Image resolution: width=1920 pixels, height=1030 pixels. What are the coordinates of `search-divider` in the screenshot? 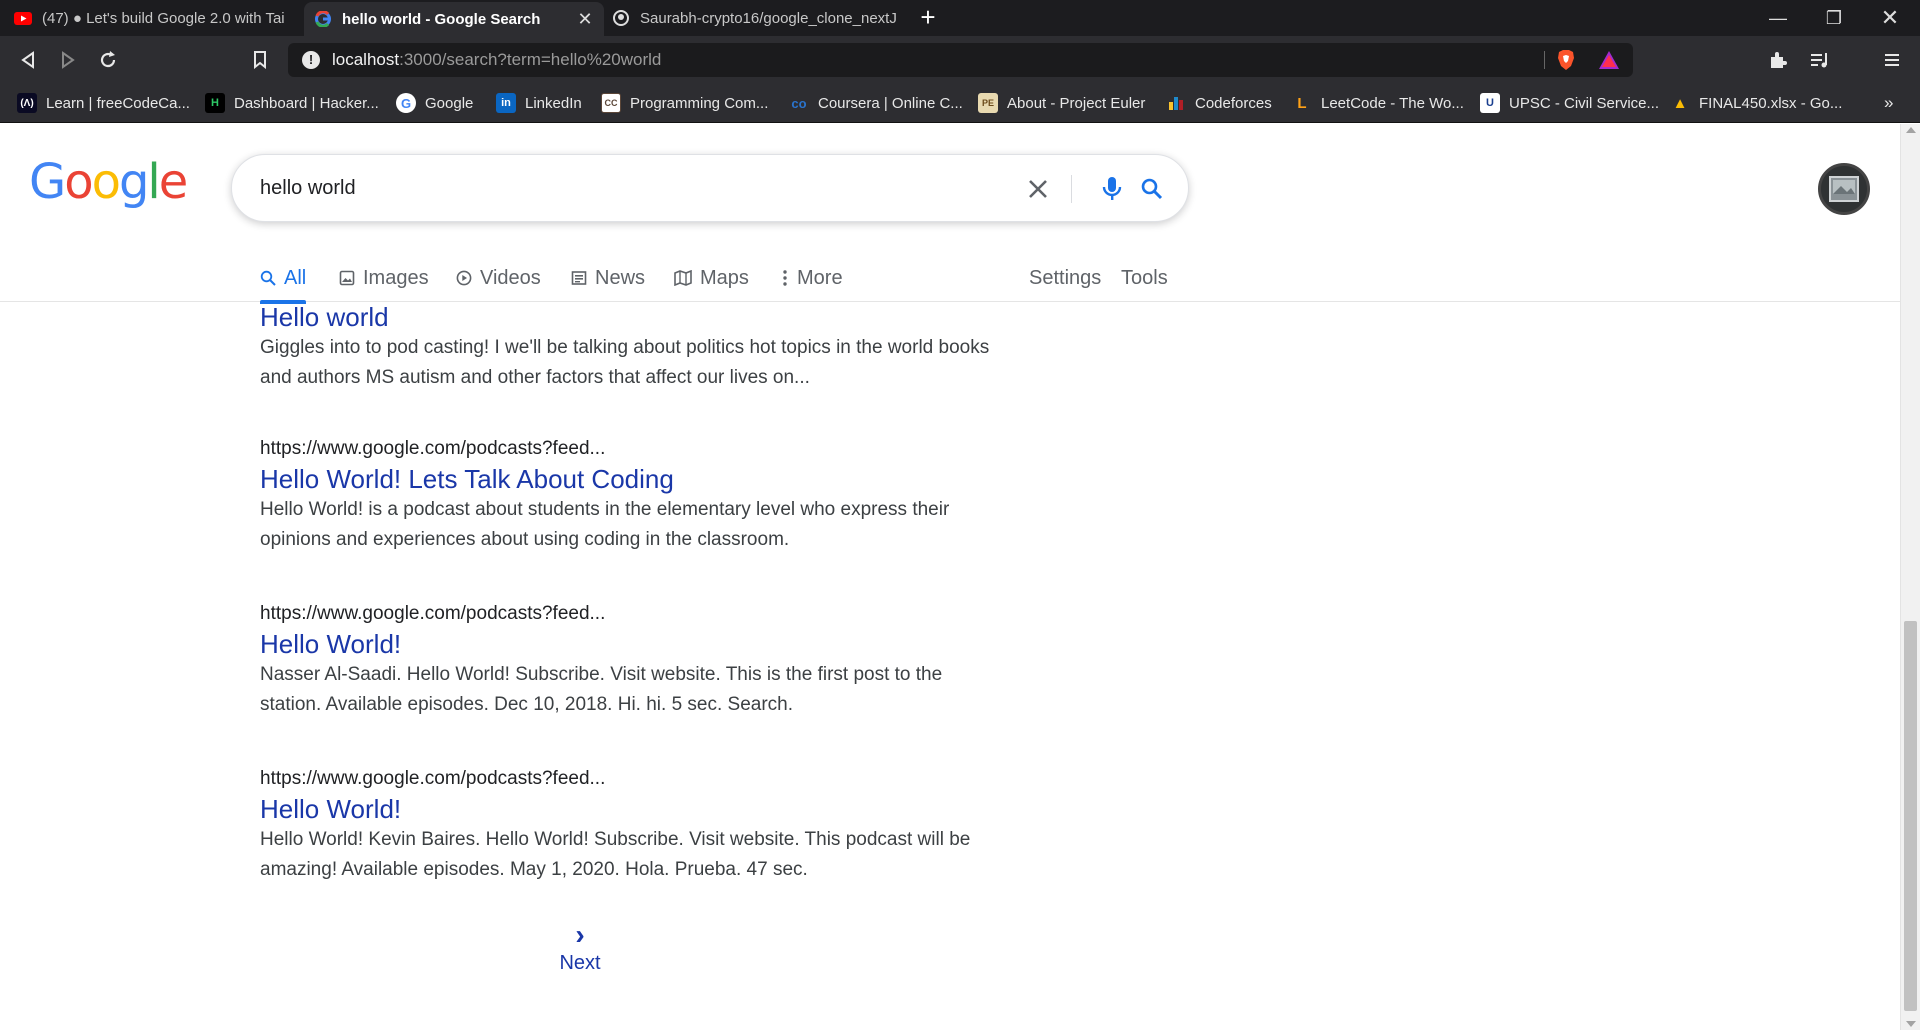 It's located at (1071, 189).